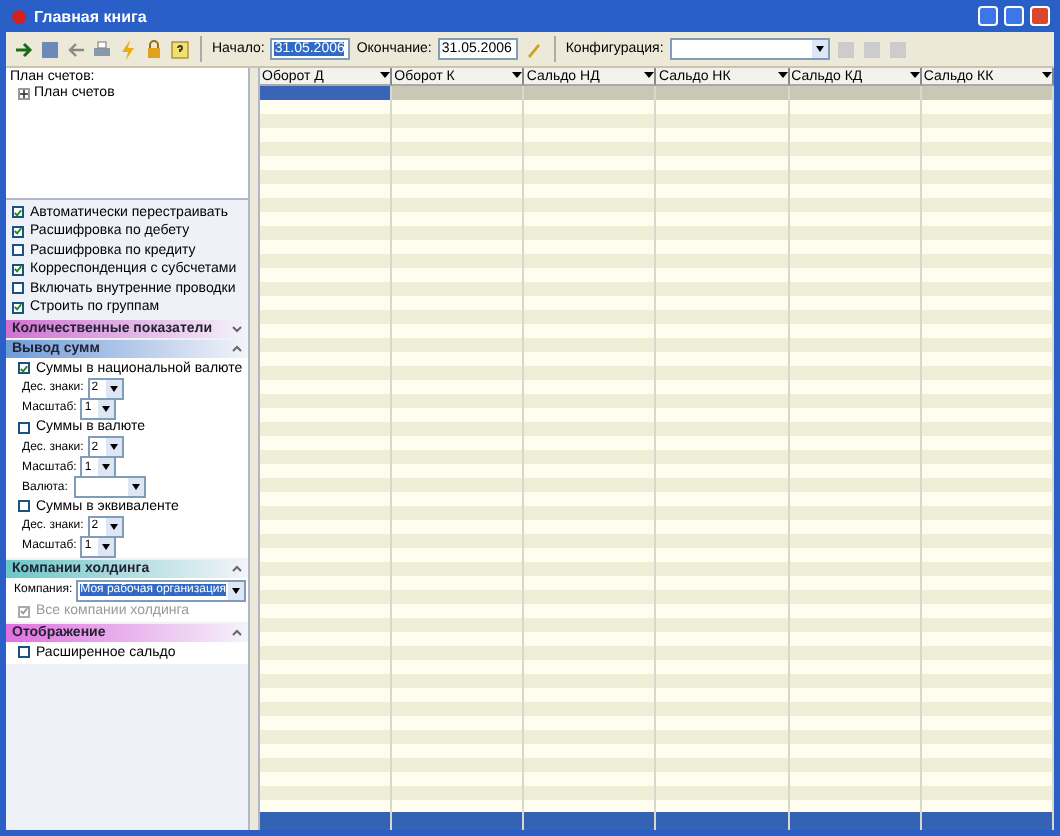 The height and width of the screenshot is (836, 1060). Describe the element at coordinates (102, 49) in the screenshot. I see `printer-icon` at that location.